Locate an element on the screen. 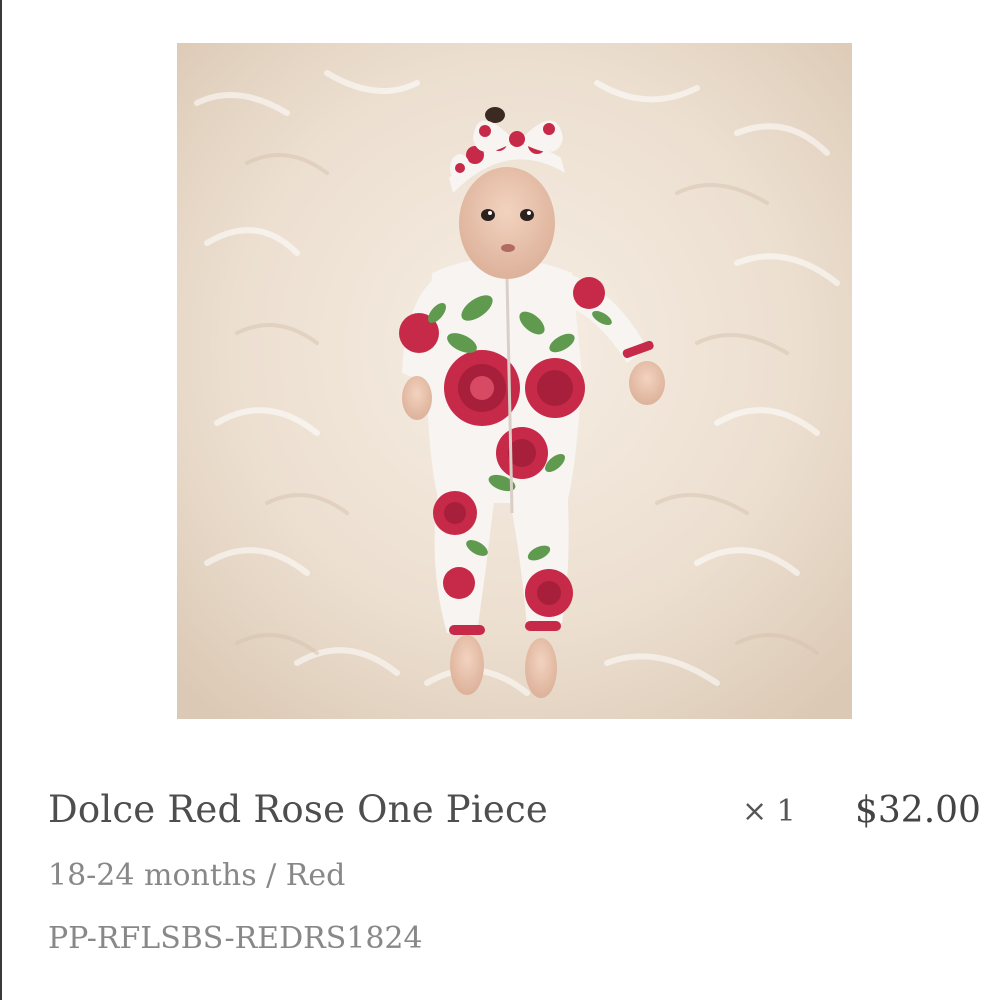 This screenshot has width=1000, height=1000. sku-label: PP-RFLSBS-REDRS1824 is located at coordinates (235, 938).